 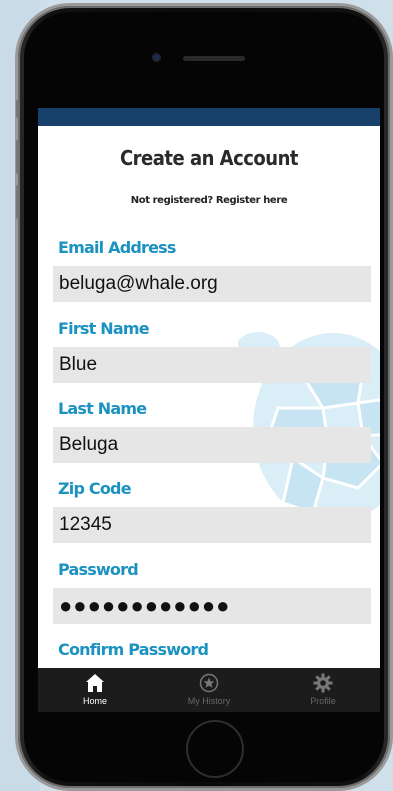 I want to click on front-camera, so click(x=156, y=57).